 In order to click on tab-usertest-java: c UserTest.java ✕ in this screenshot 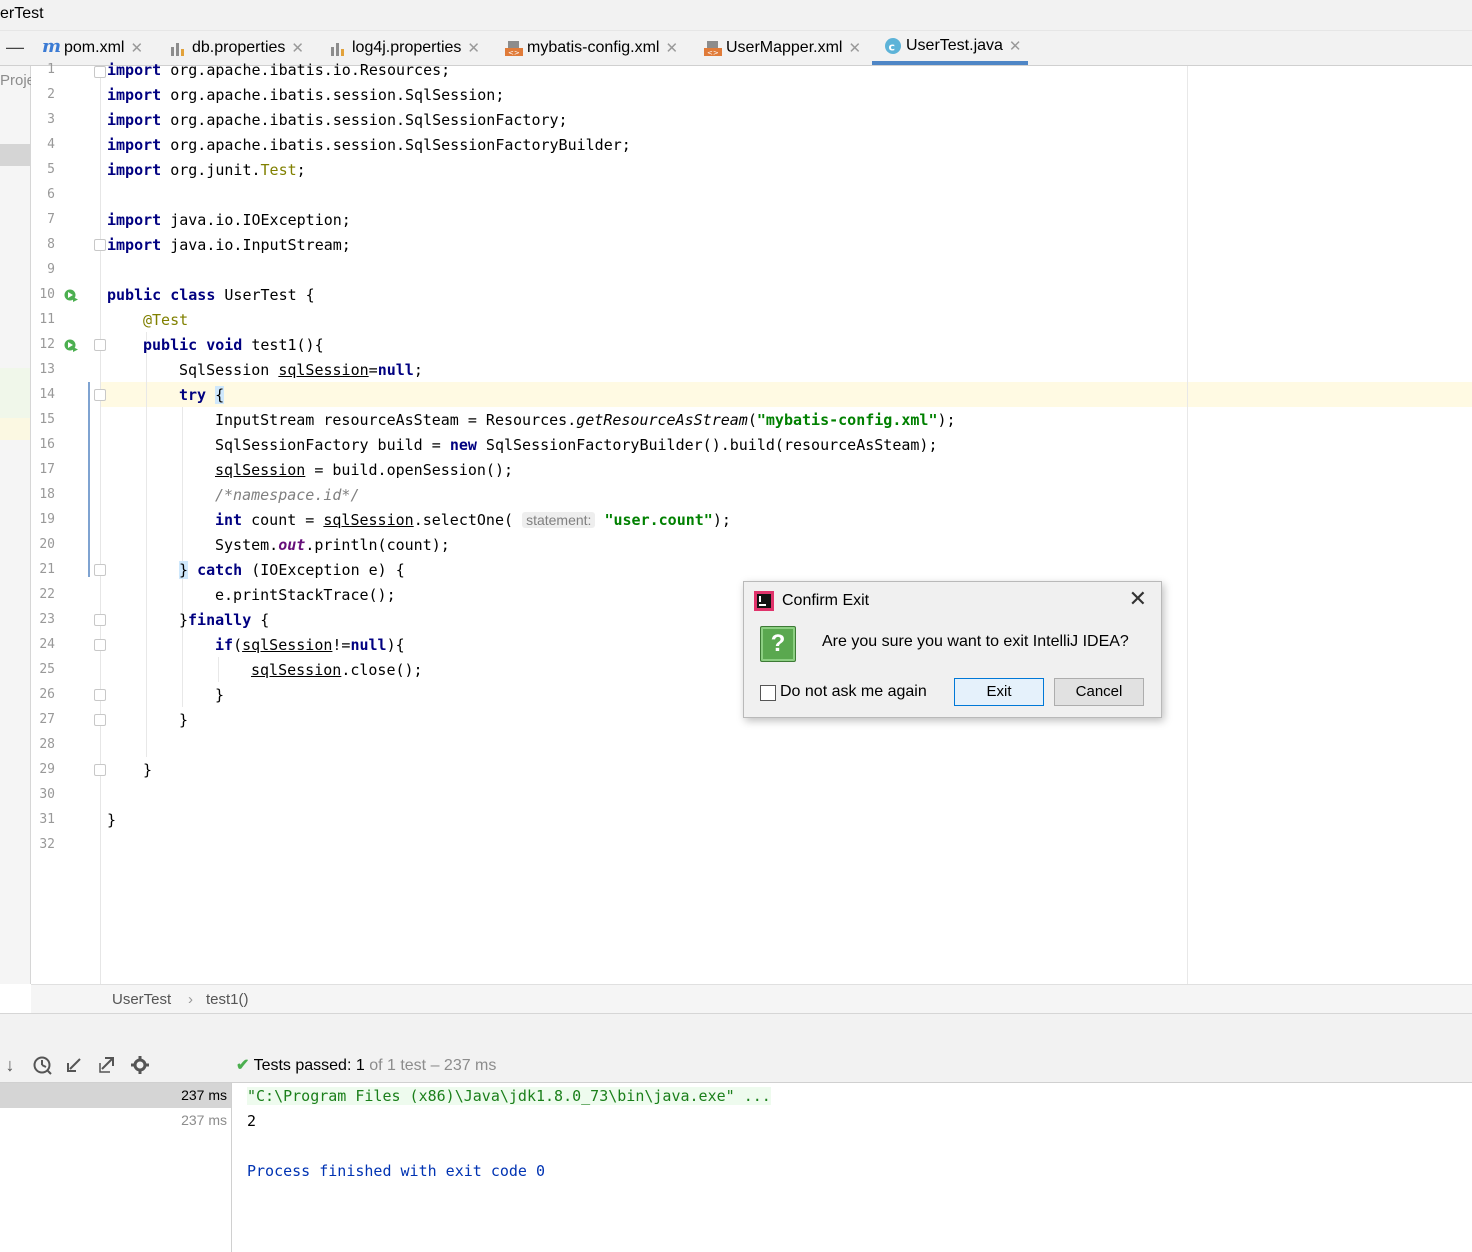, I will do `click(950, 48)`.